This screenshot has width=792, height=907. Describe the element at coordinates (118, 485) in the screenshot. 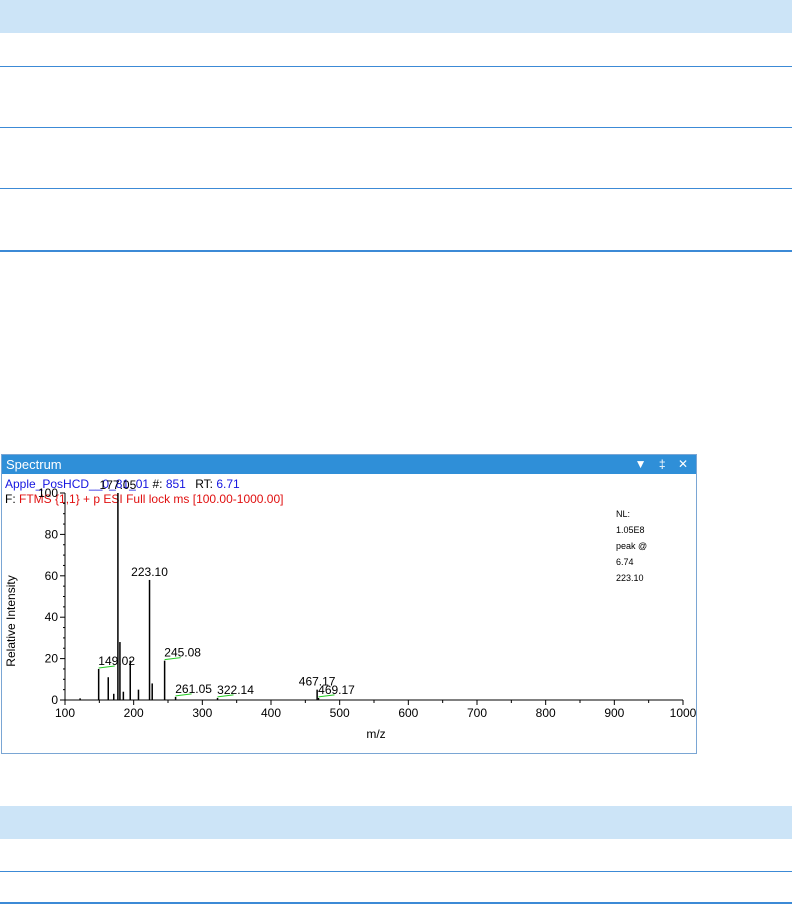

I see `peak-label: 177.05` at that location.